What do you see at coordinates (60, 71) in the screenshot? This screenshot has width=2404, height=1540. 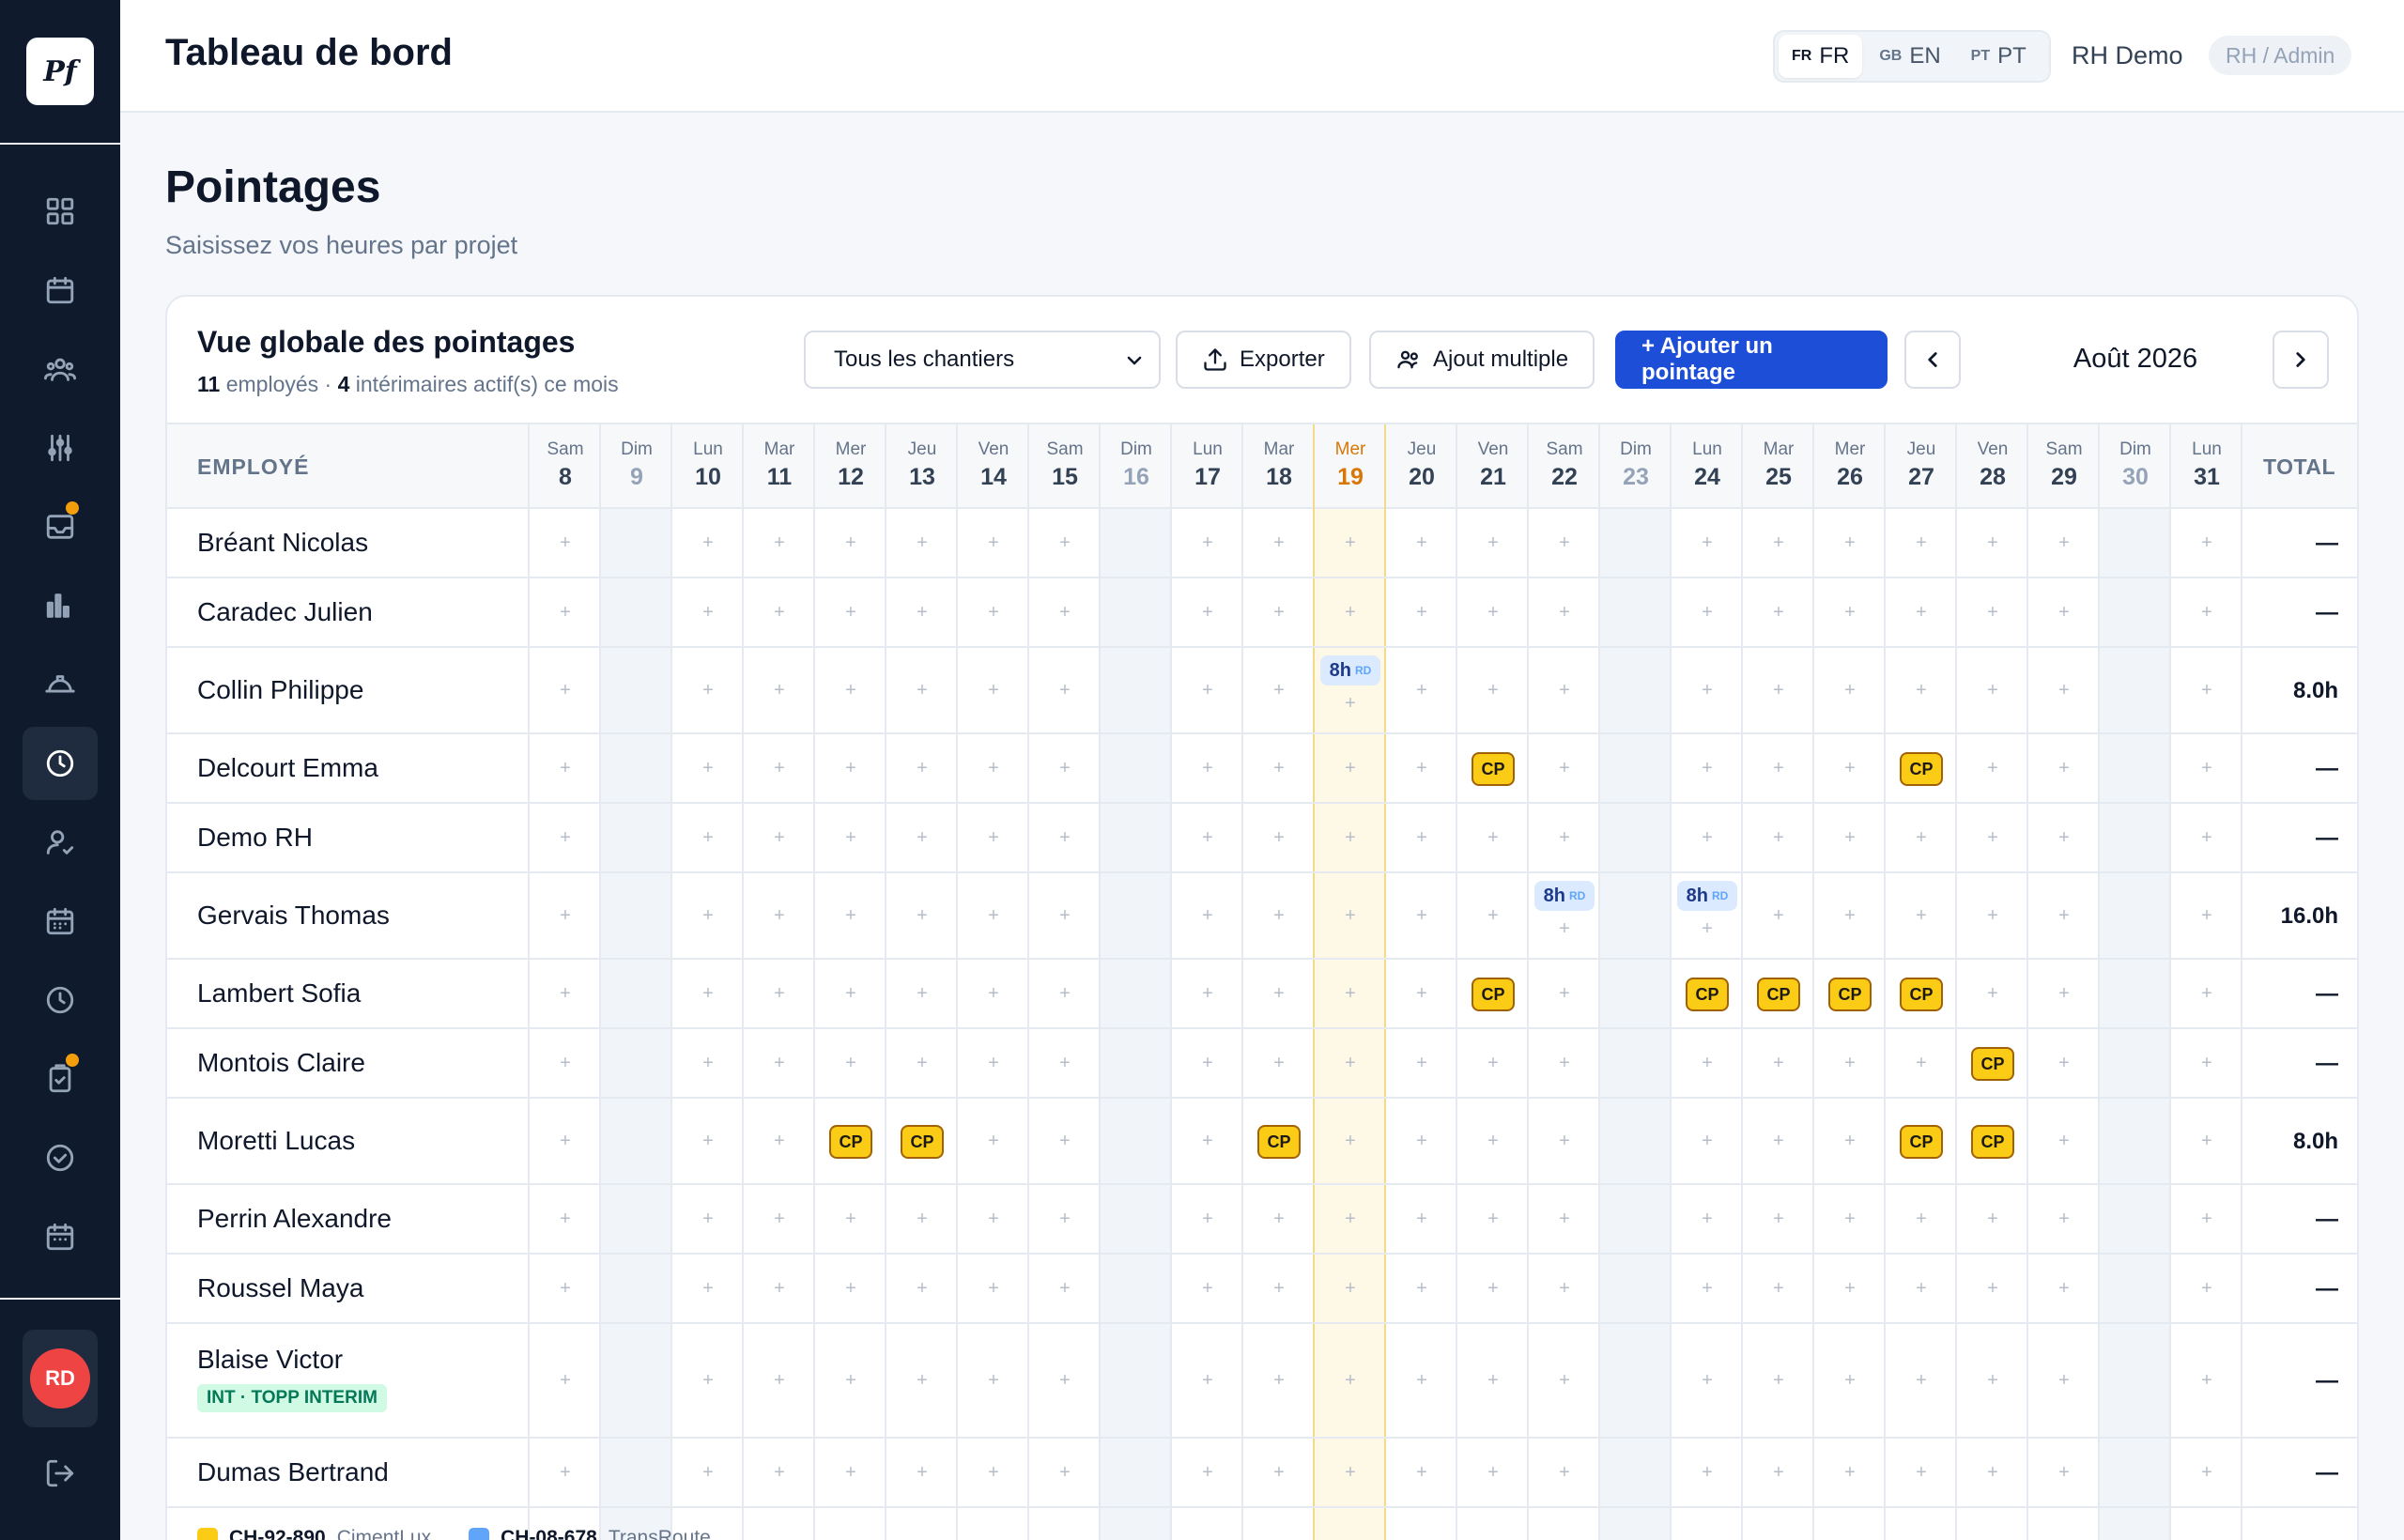 I see `app-logo: Pf` at bounding box center [60, 71].